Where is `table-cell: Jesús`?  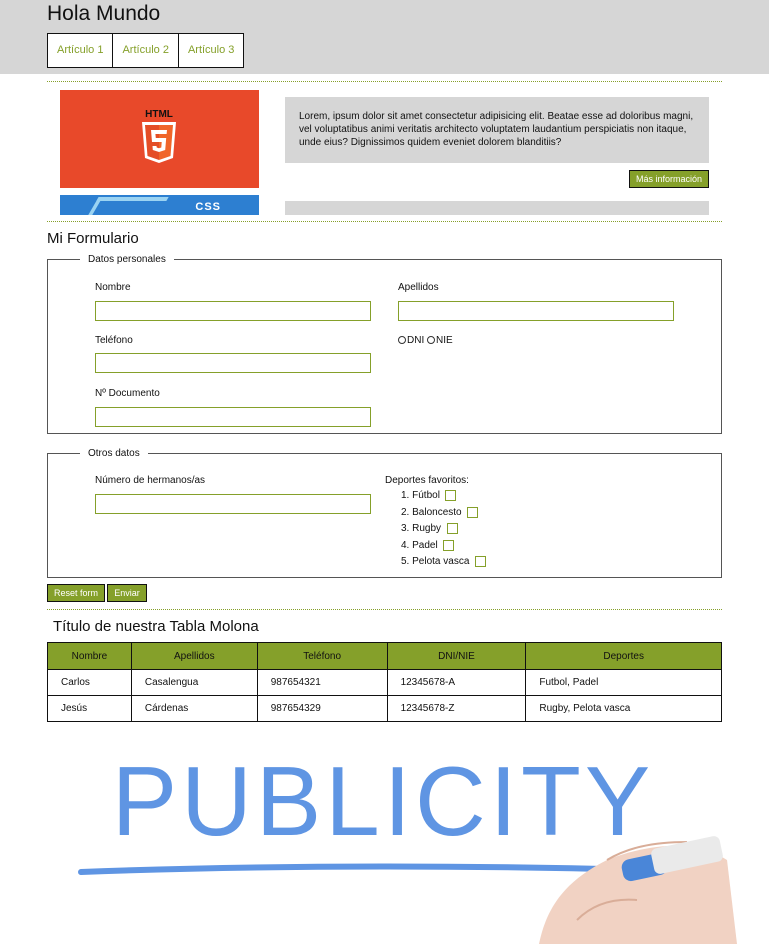 table-cell: Jesús is located at coordinates (89, 708).